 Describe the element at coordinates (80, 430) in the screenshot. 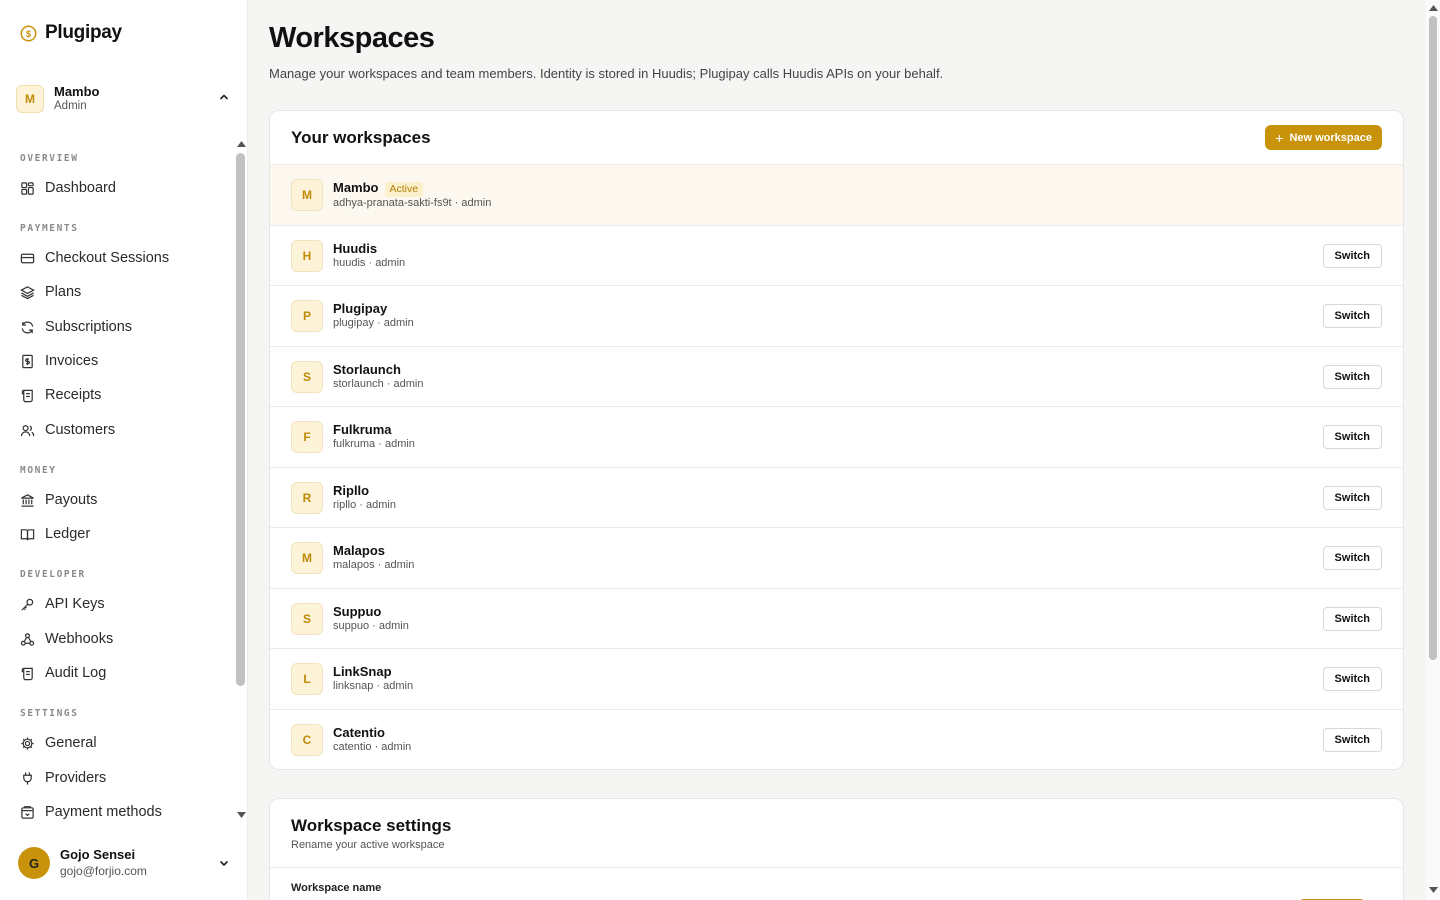

I see `sidebar-item-label: Customers` at that location.